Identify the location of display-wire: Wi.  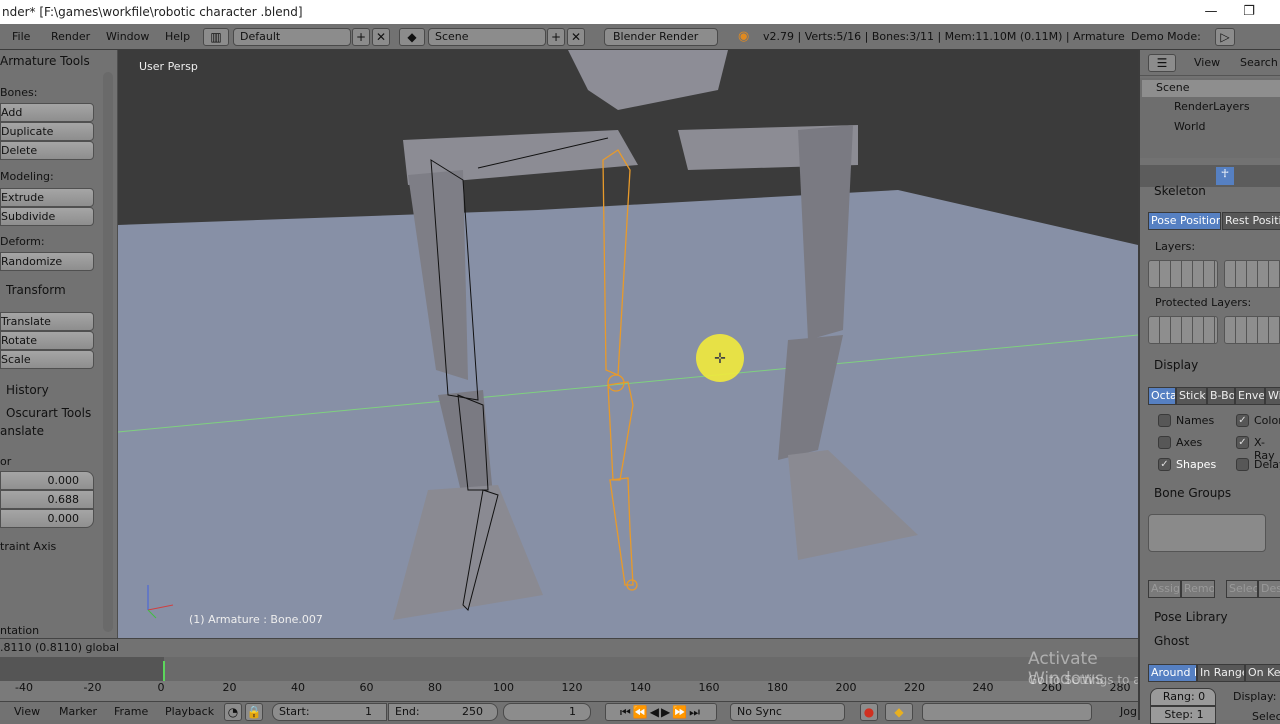
(1272, 396).